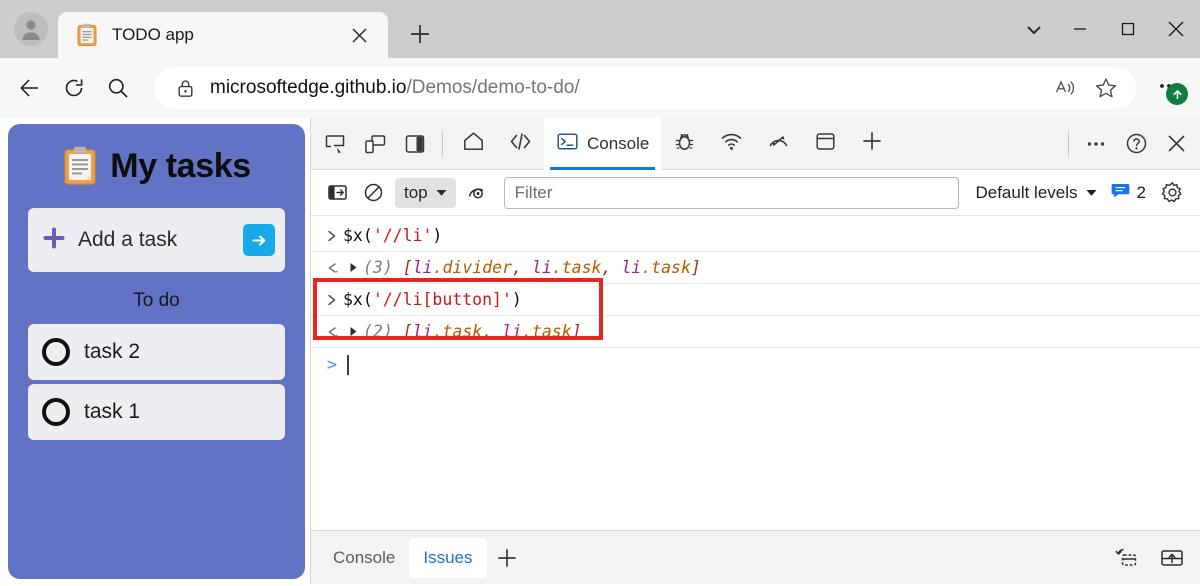 This screenshot has height=586, width=1200. I want to click on network-wifi-icon, so click(731, 144).